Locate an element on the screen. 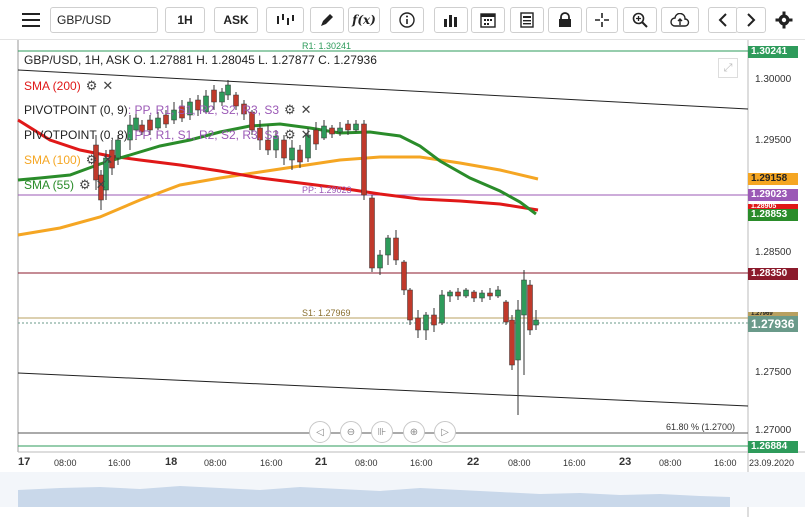 The height and width of the screenshot is (517, 805). volume-button is located at coordinates (451, 20).